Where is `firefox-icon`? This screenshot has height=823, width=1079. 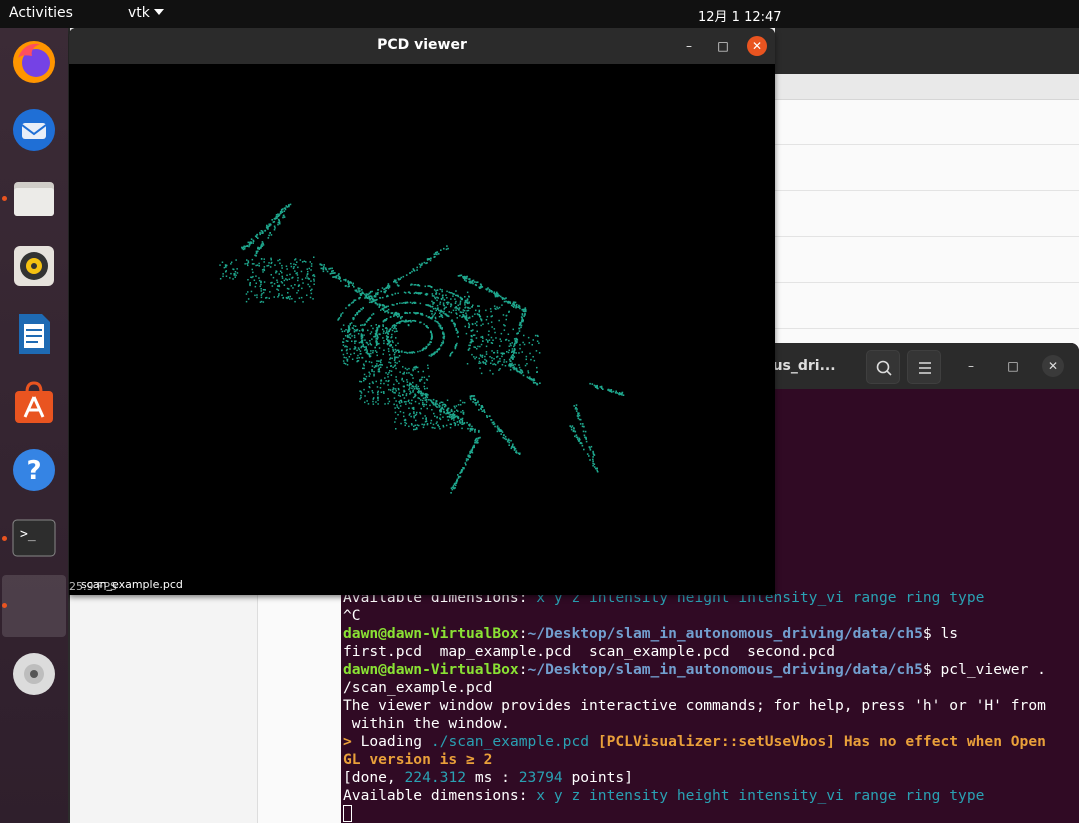
firefox-icon is located at coordinates (34, 62).